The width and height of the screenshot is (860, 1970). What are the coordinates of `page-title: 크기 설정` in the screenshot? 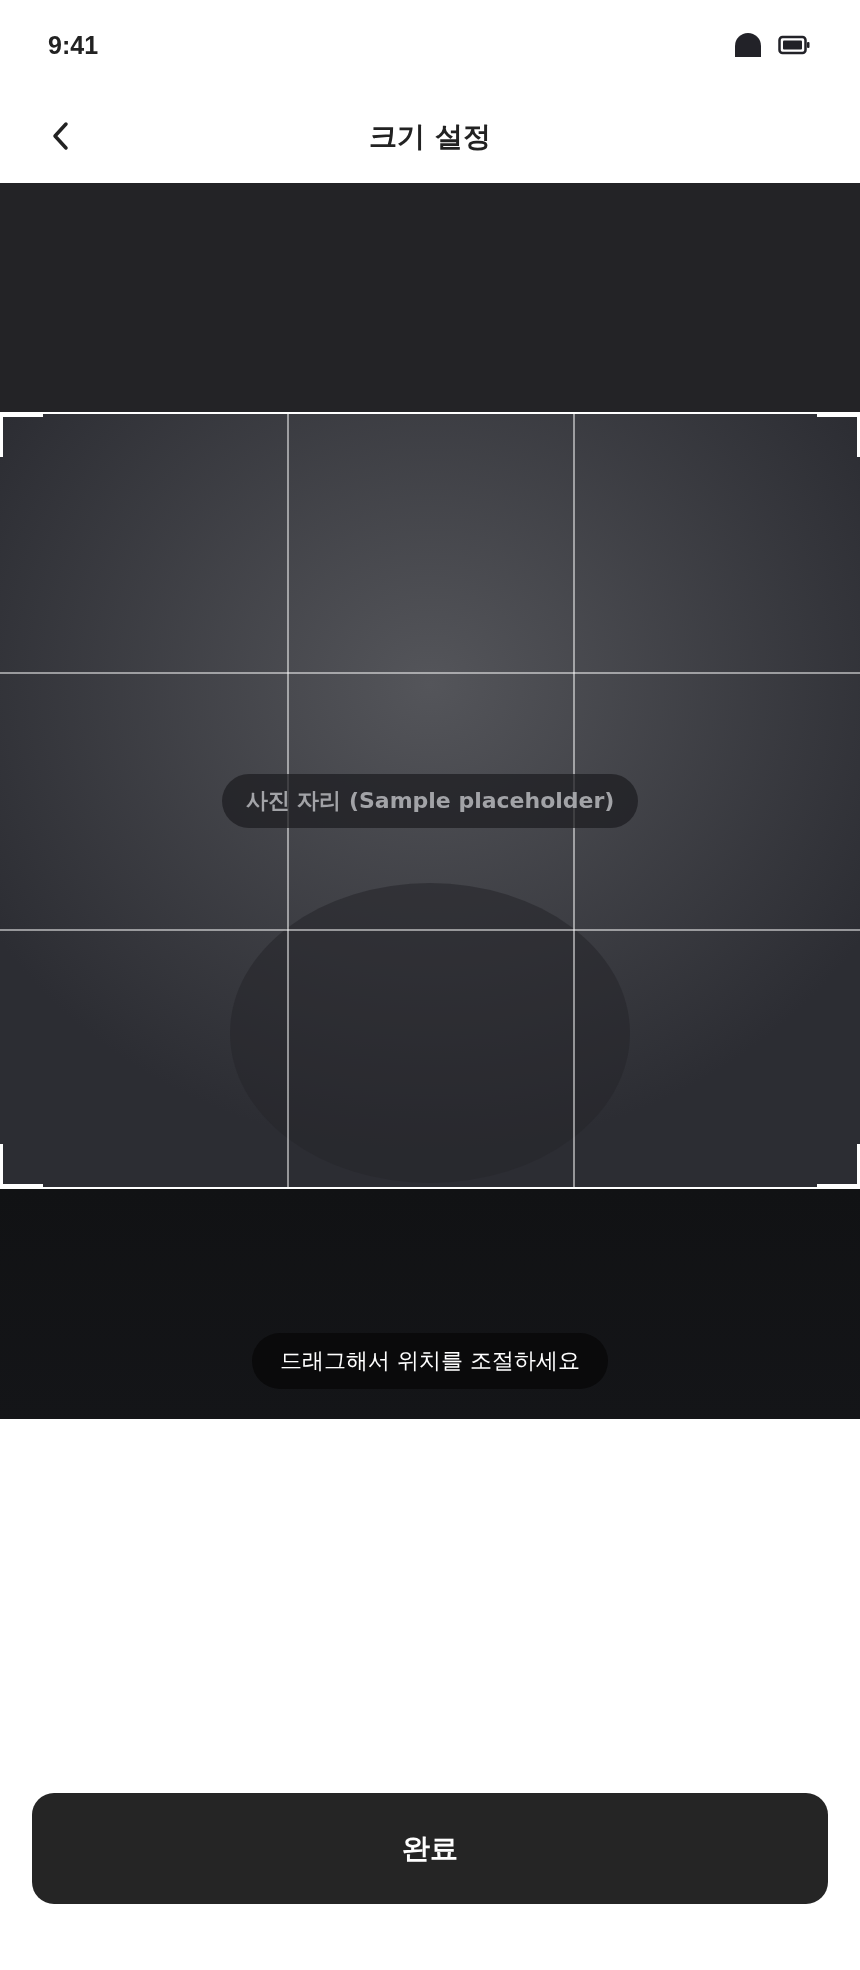 It's located at (430, 136).